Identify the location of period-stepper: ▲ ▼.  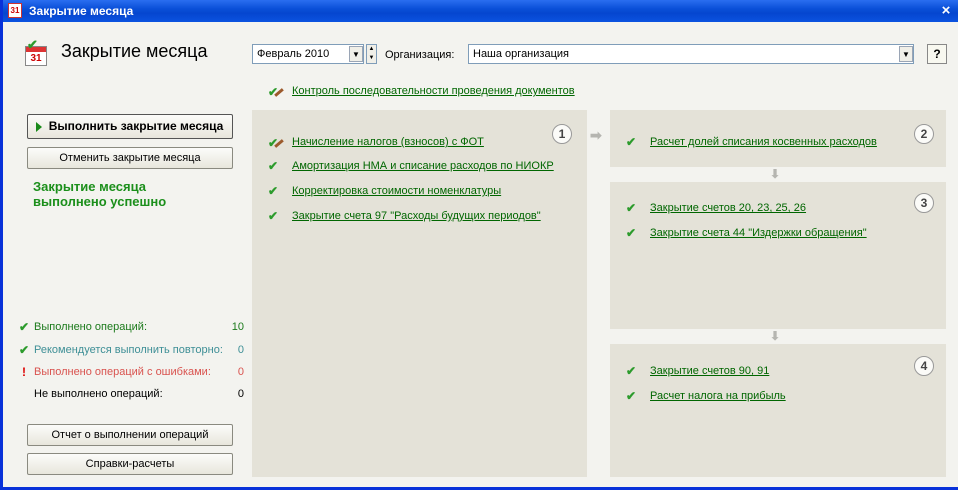
(371, 54).